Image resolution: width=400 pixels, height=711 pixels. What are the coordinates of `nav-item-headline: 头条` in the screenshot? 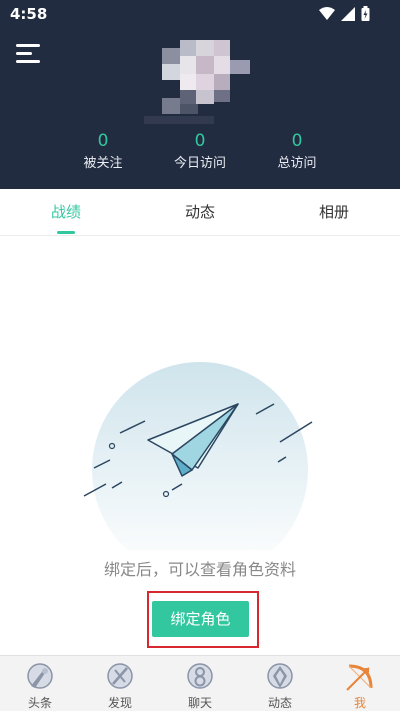 It's located at (40, 683).